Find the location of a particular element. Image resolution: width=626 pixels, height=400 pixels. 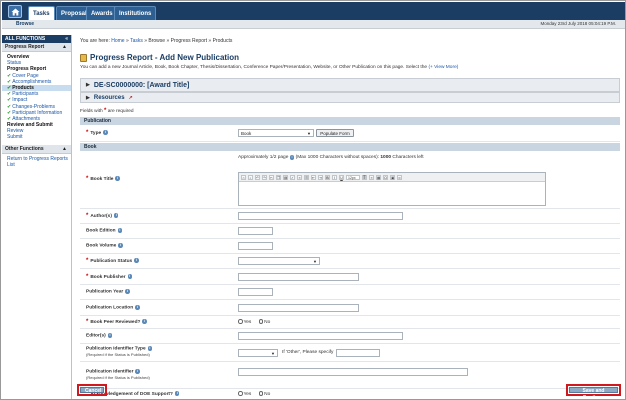

type-label: * Type i is located at coordinates (97, 133).